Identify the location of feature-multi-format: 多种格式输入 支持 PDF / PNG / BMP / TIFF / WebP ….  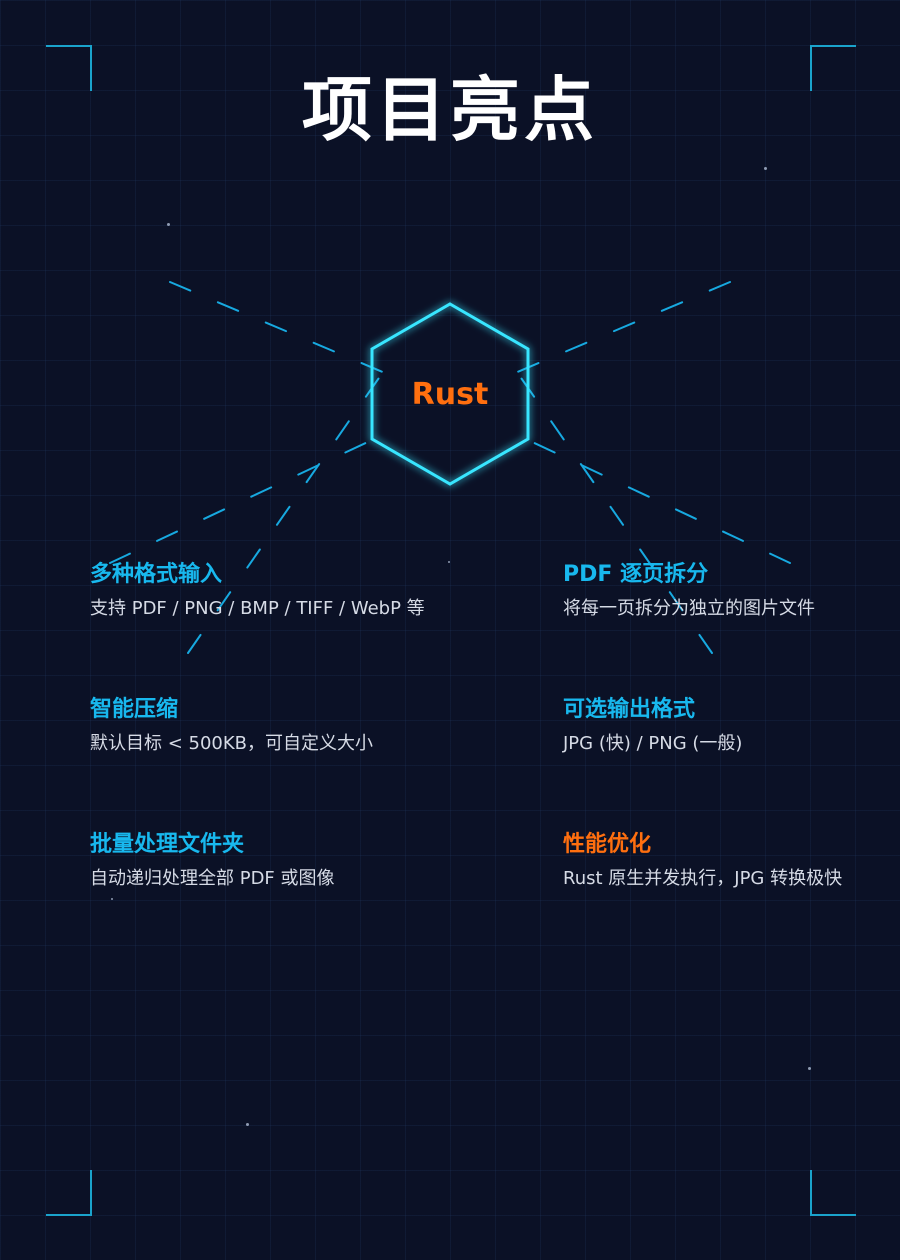
(257, 591).